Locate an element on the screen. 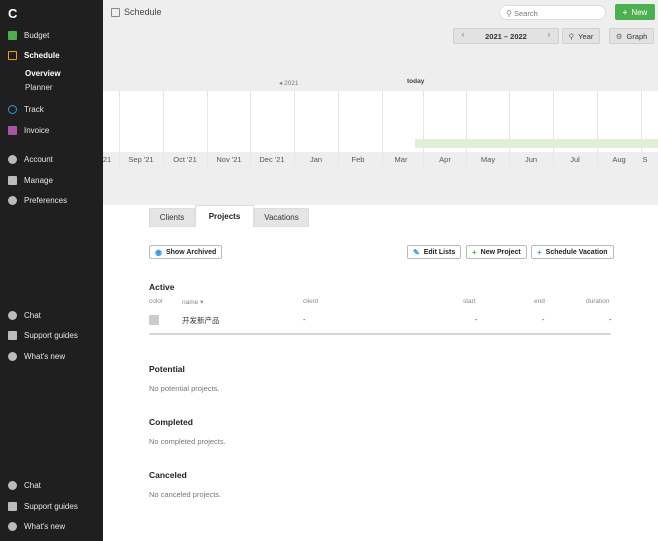 This screenshot has height=541, width=658. edit-lists-button: ✎ Edit Lists is located at coordinates (434, 252).